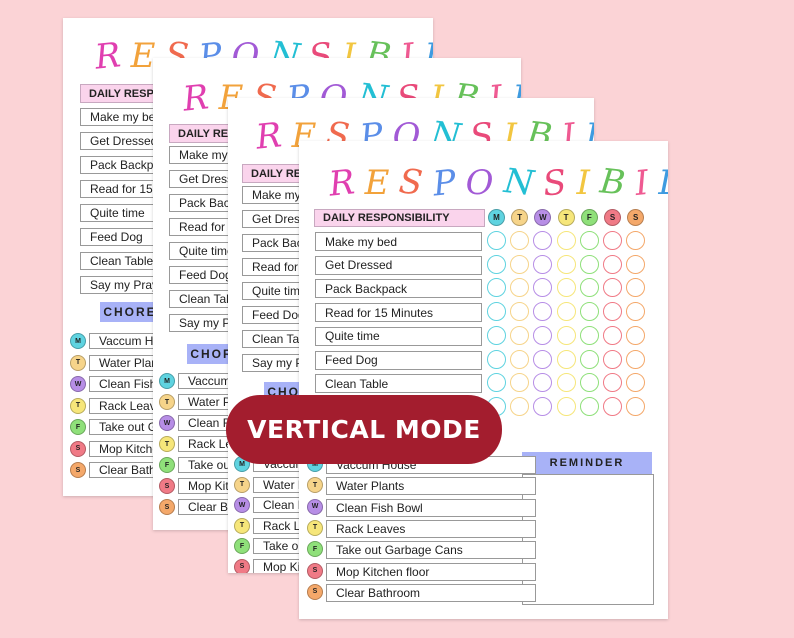 The width and height of the screenshot is (794, 638). Describe the element at coordinates (201, 98) in the screenshot. I see `title-letter: R` at that location.